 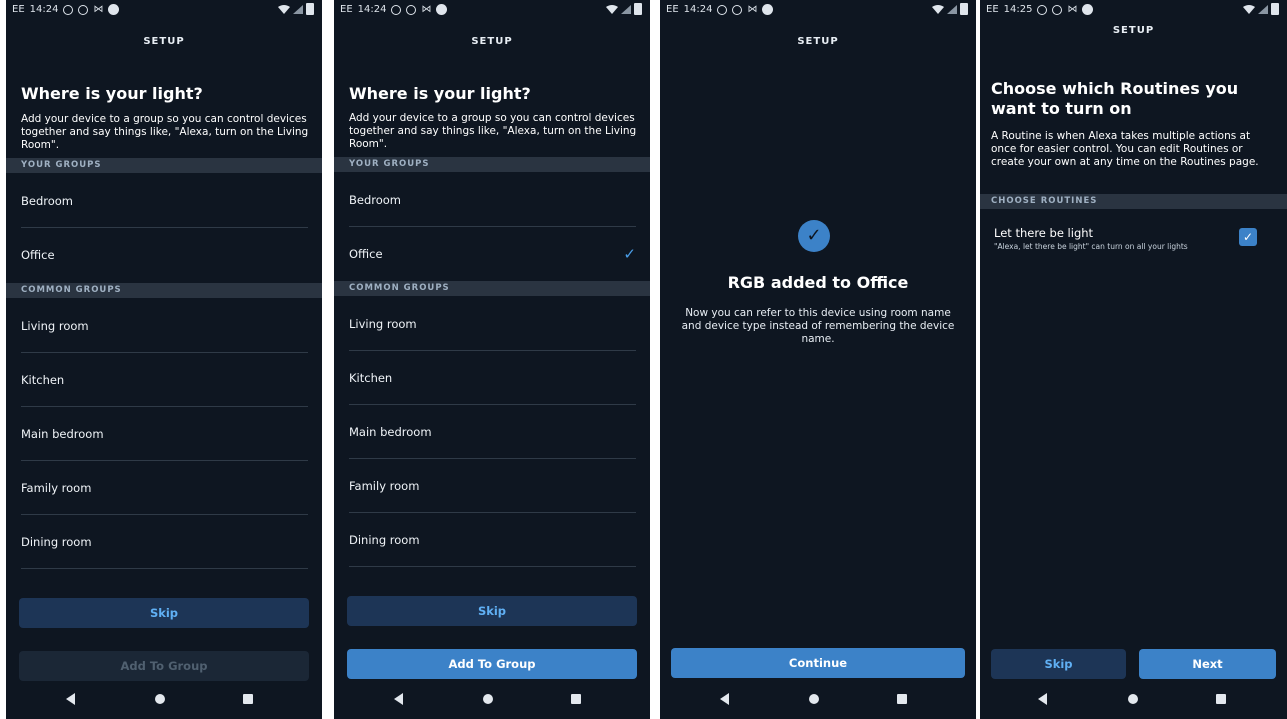 What do you see at coordinates (164, 11) in the screenshot?
I see `status-bar: EE 14:24 ⋈` at bounding box center [164, 11].